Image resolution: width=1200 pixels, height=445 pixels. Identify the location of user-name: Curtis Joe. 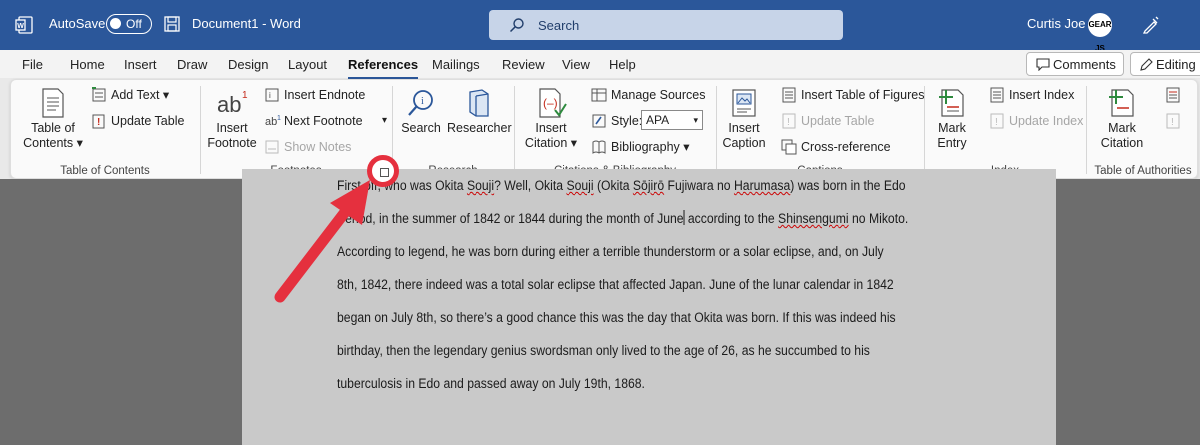
(1056, 23).